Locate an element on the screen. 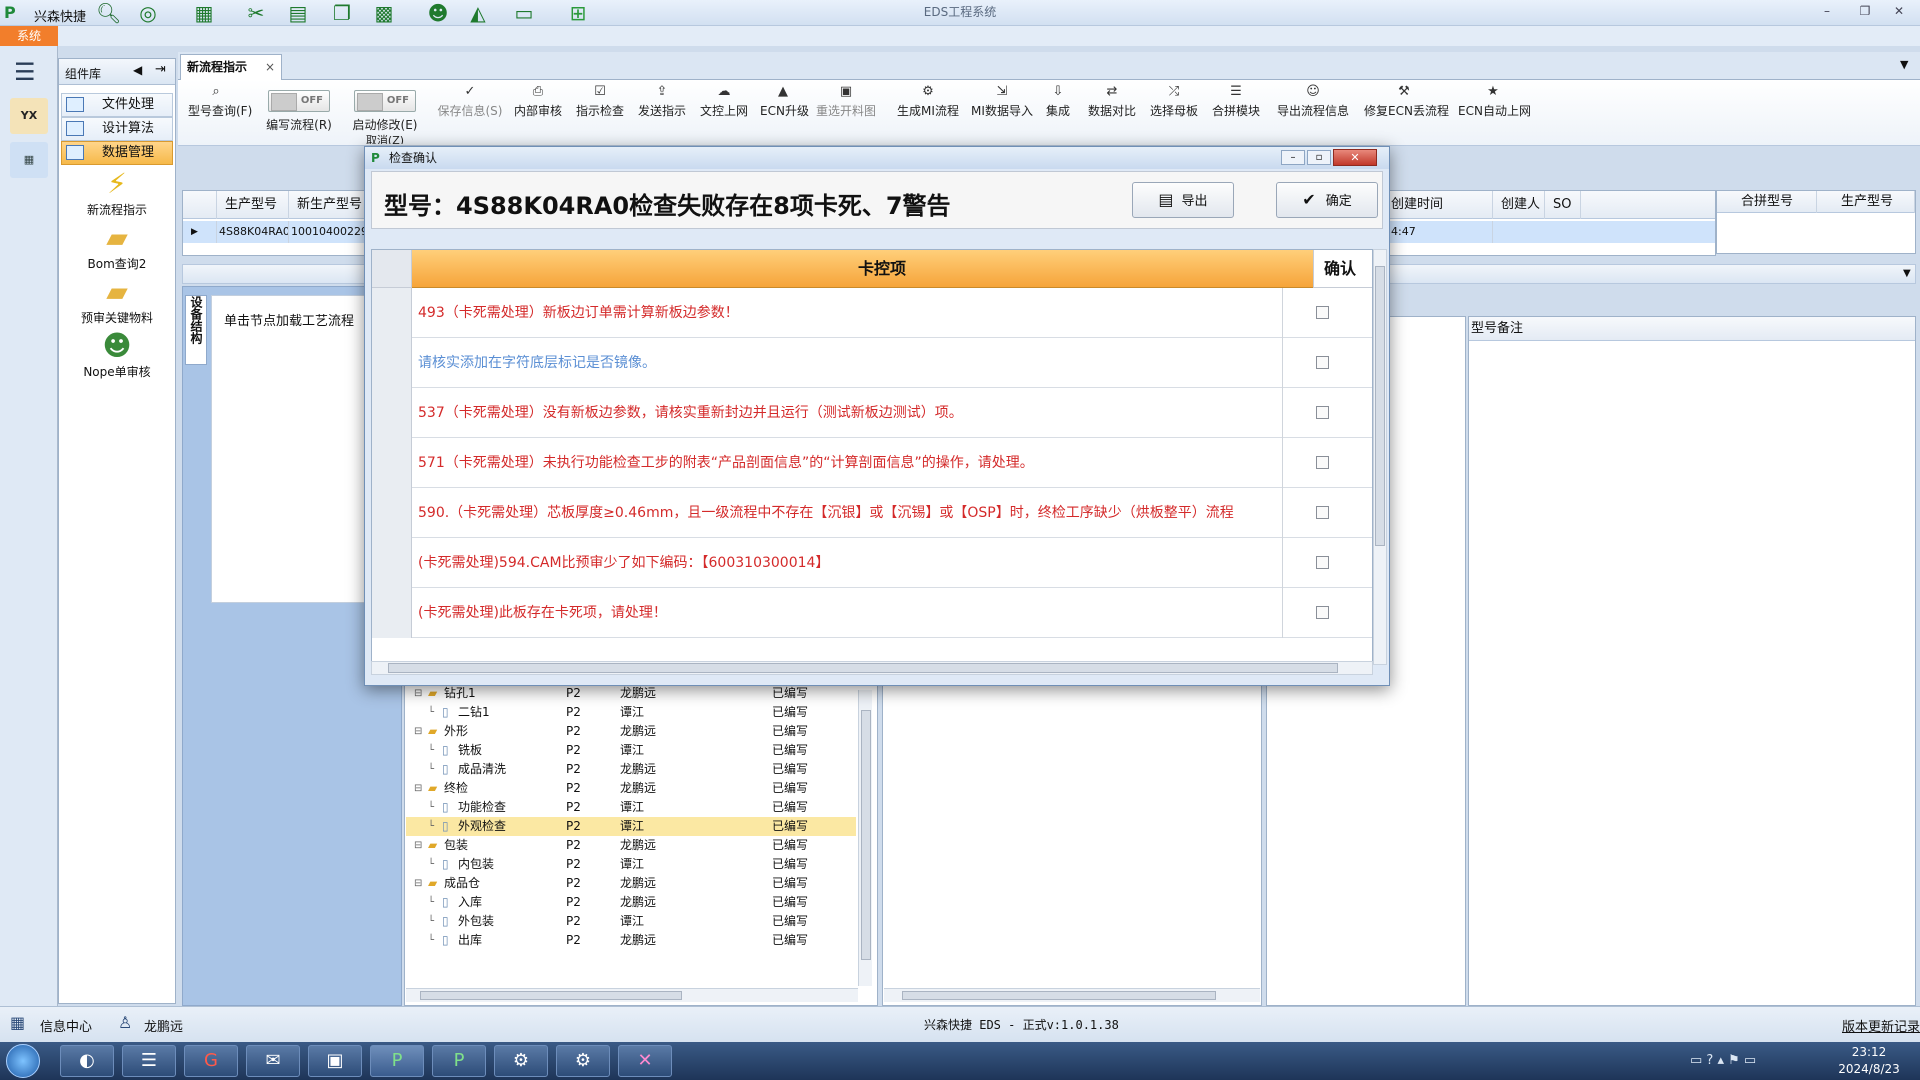 The width and height of the screenshot is (1920, 1080). tree-row: └ ▯ 内包装 P2 谭江 已编写 is located at coordinates (631, 864).